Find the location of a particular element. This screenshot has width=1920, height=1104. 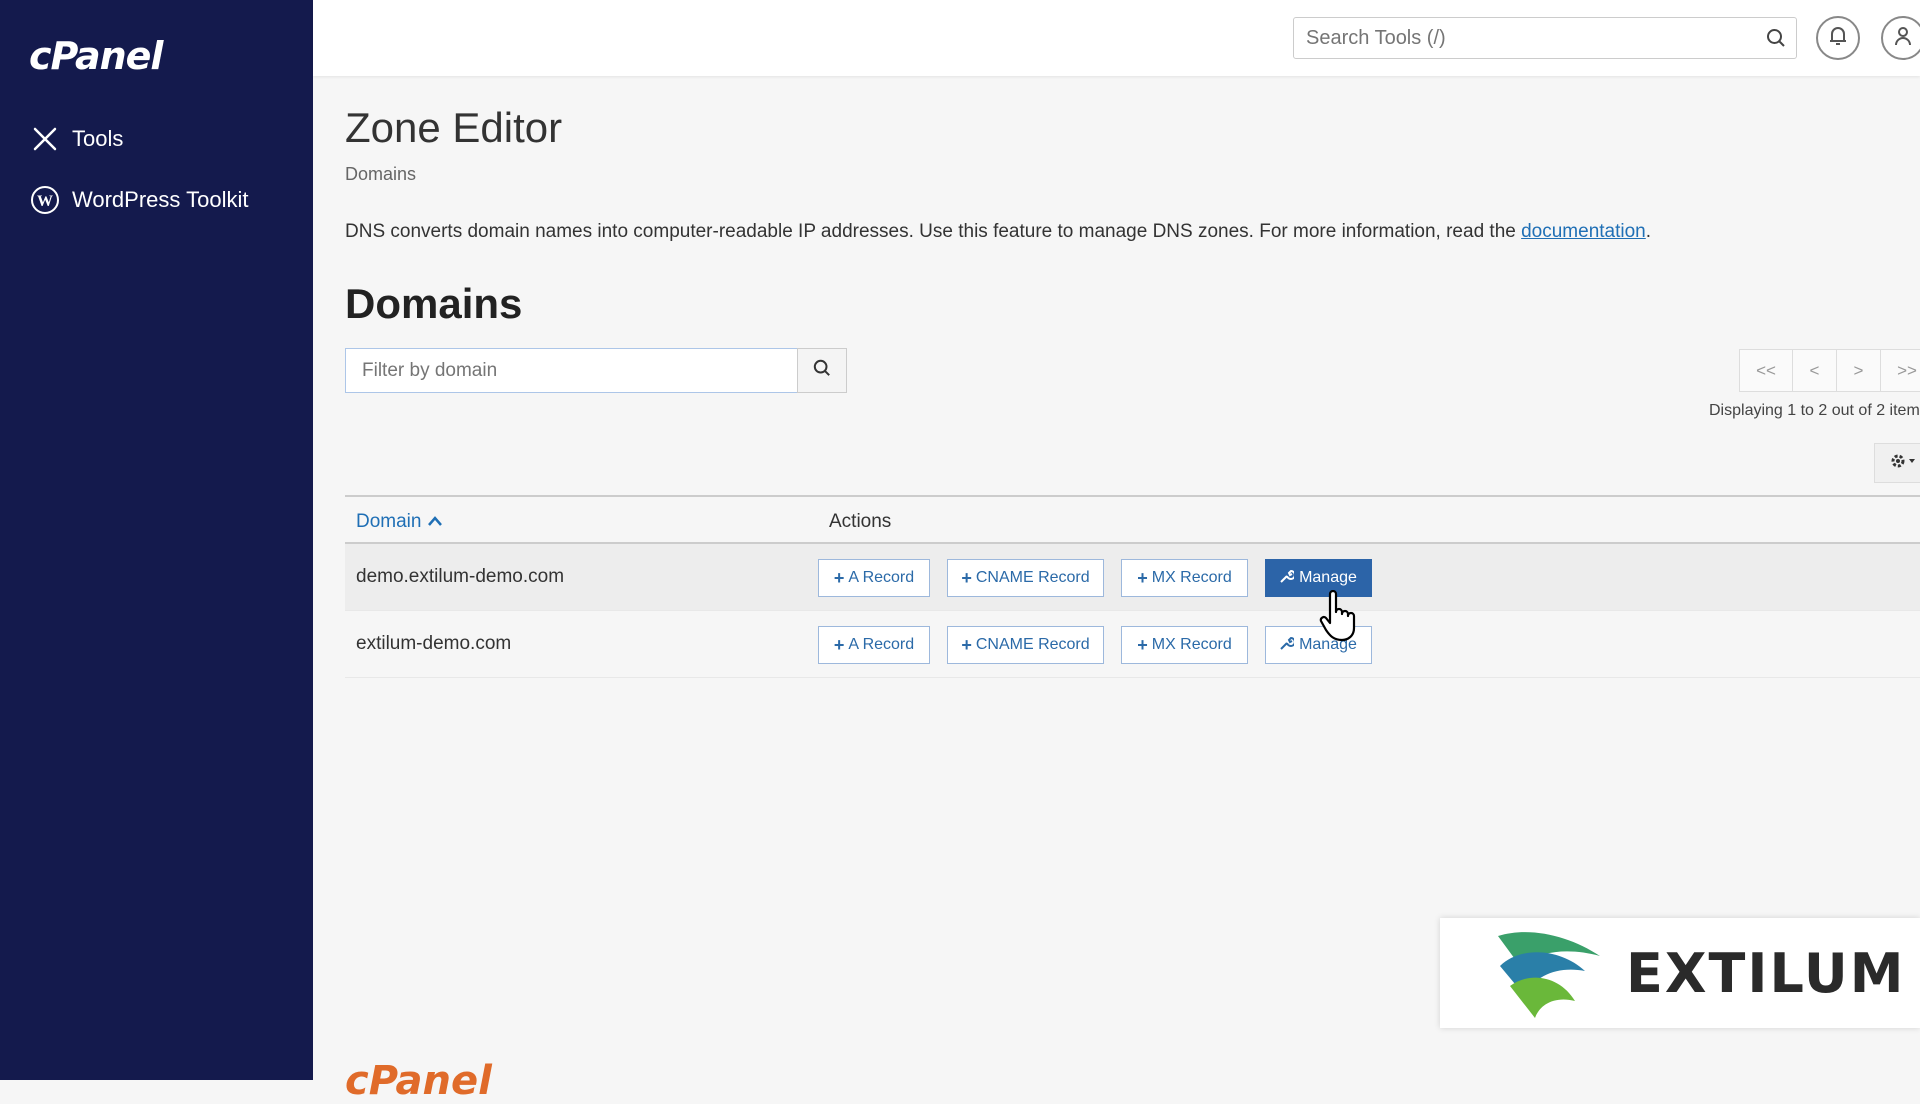

filter-search-button is located at coordinates (822, 370).